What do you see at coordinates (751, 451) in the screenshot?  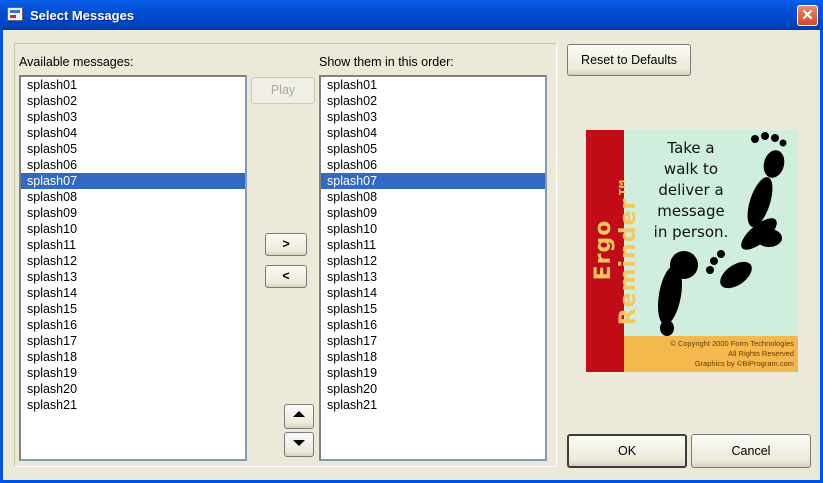 I see `cancel-button: Cancel` at bounding box center [751, 451].